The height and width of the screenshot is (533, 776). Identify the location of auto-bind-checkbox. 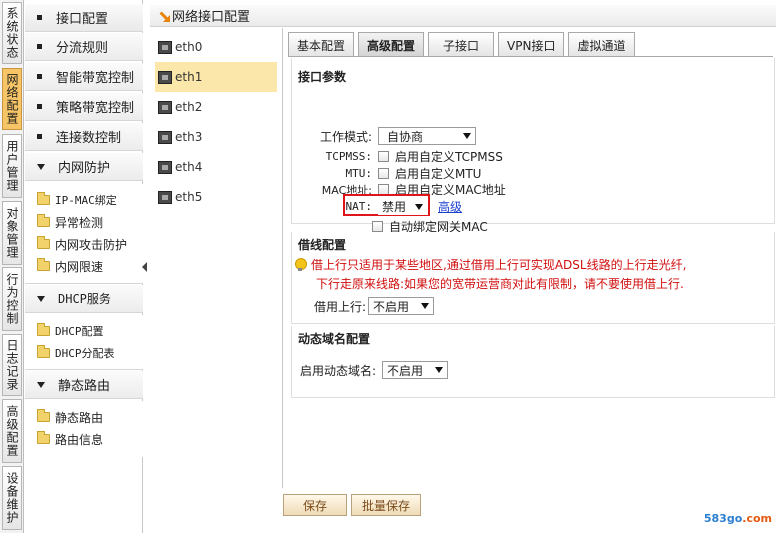
(377, 226).